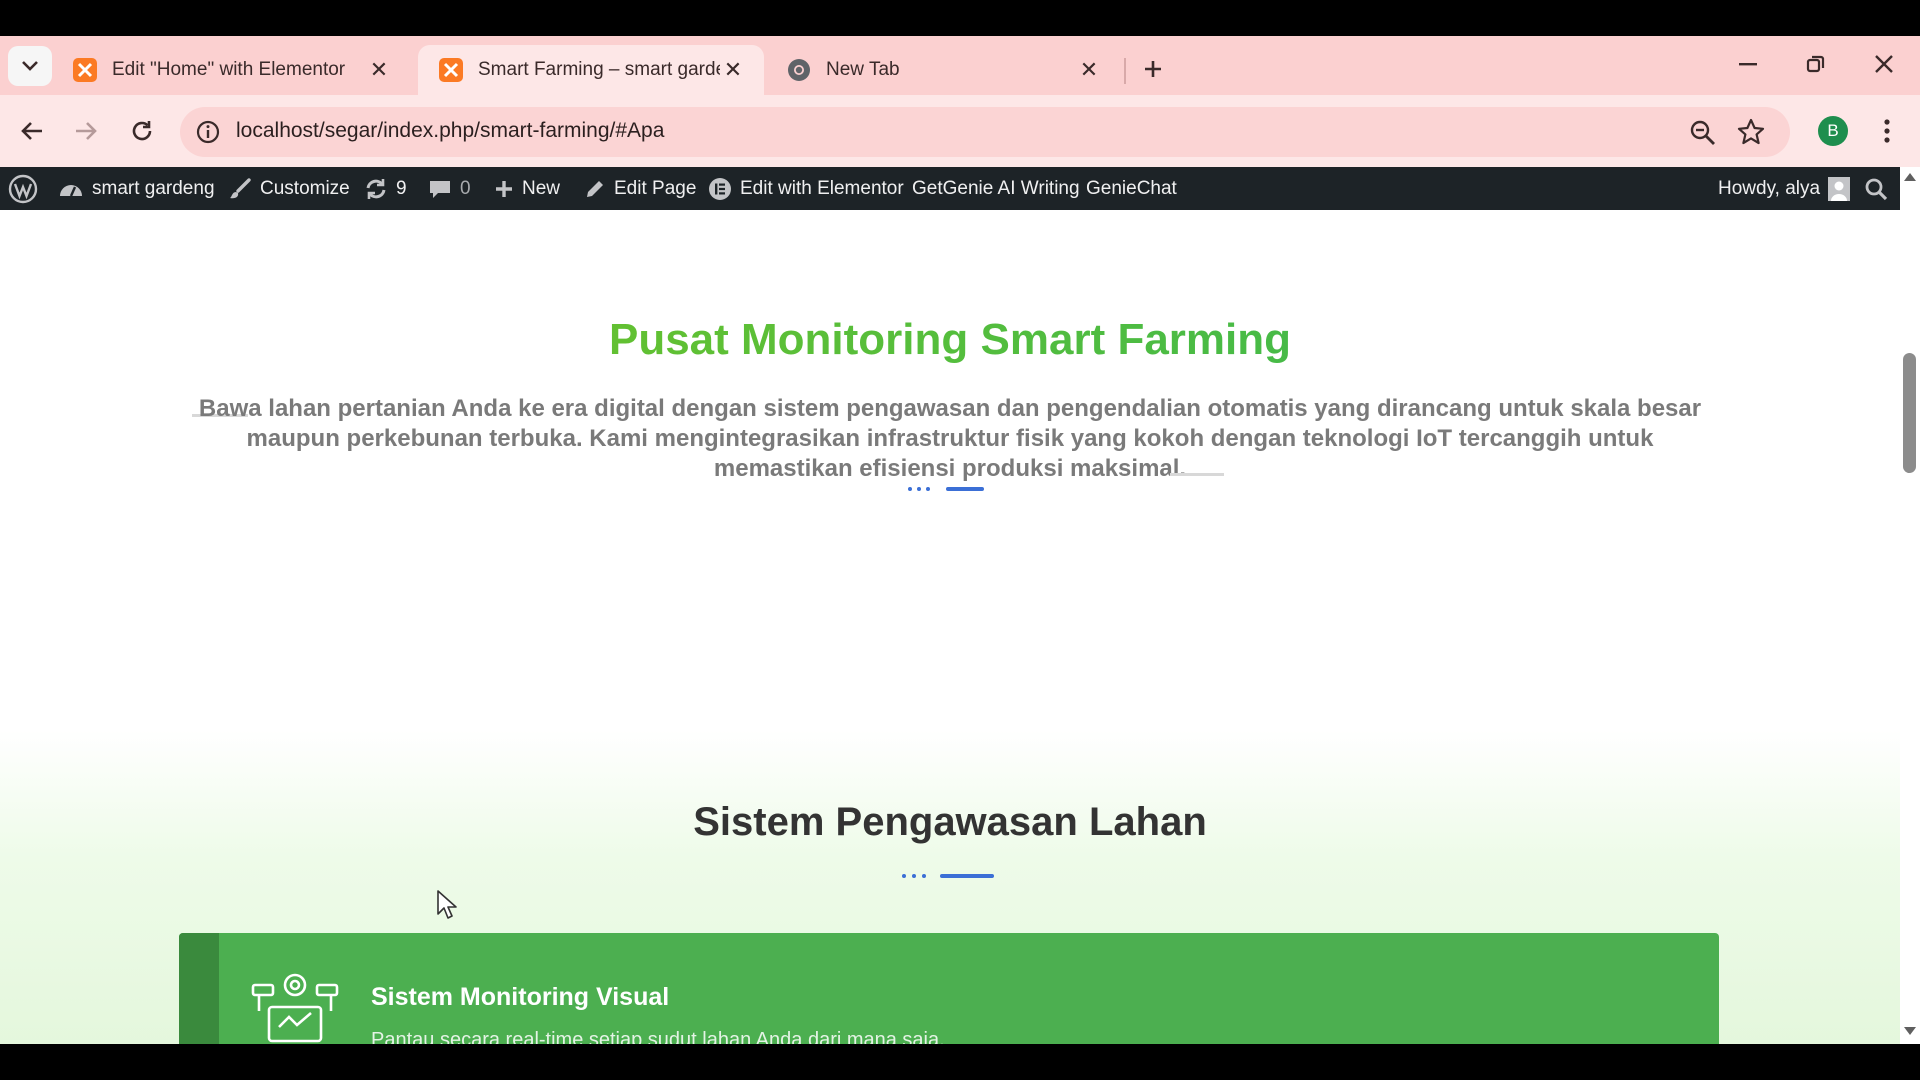  What do you see at coordinates (595, 188) in the screenshot?
I see `pencil-icon` at bounding box center [595, 188].